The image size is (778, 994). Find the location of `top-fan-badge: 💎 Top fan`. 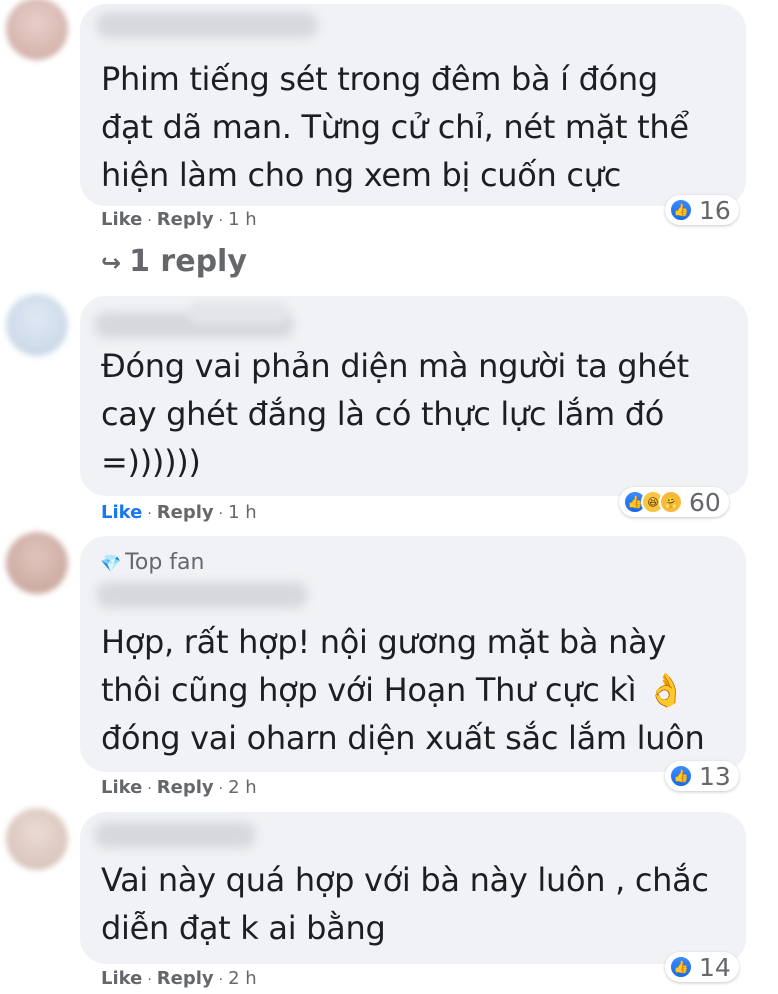

top-fan-badge: 💎 Top fan is located at coordinates (152, 562).